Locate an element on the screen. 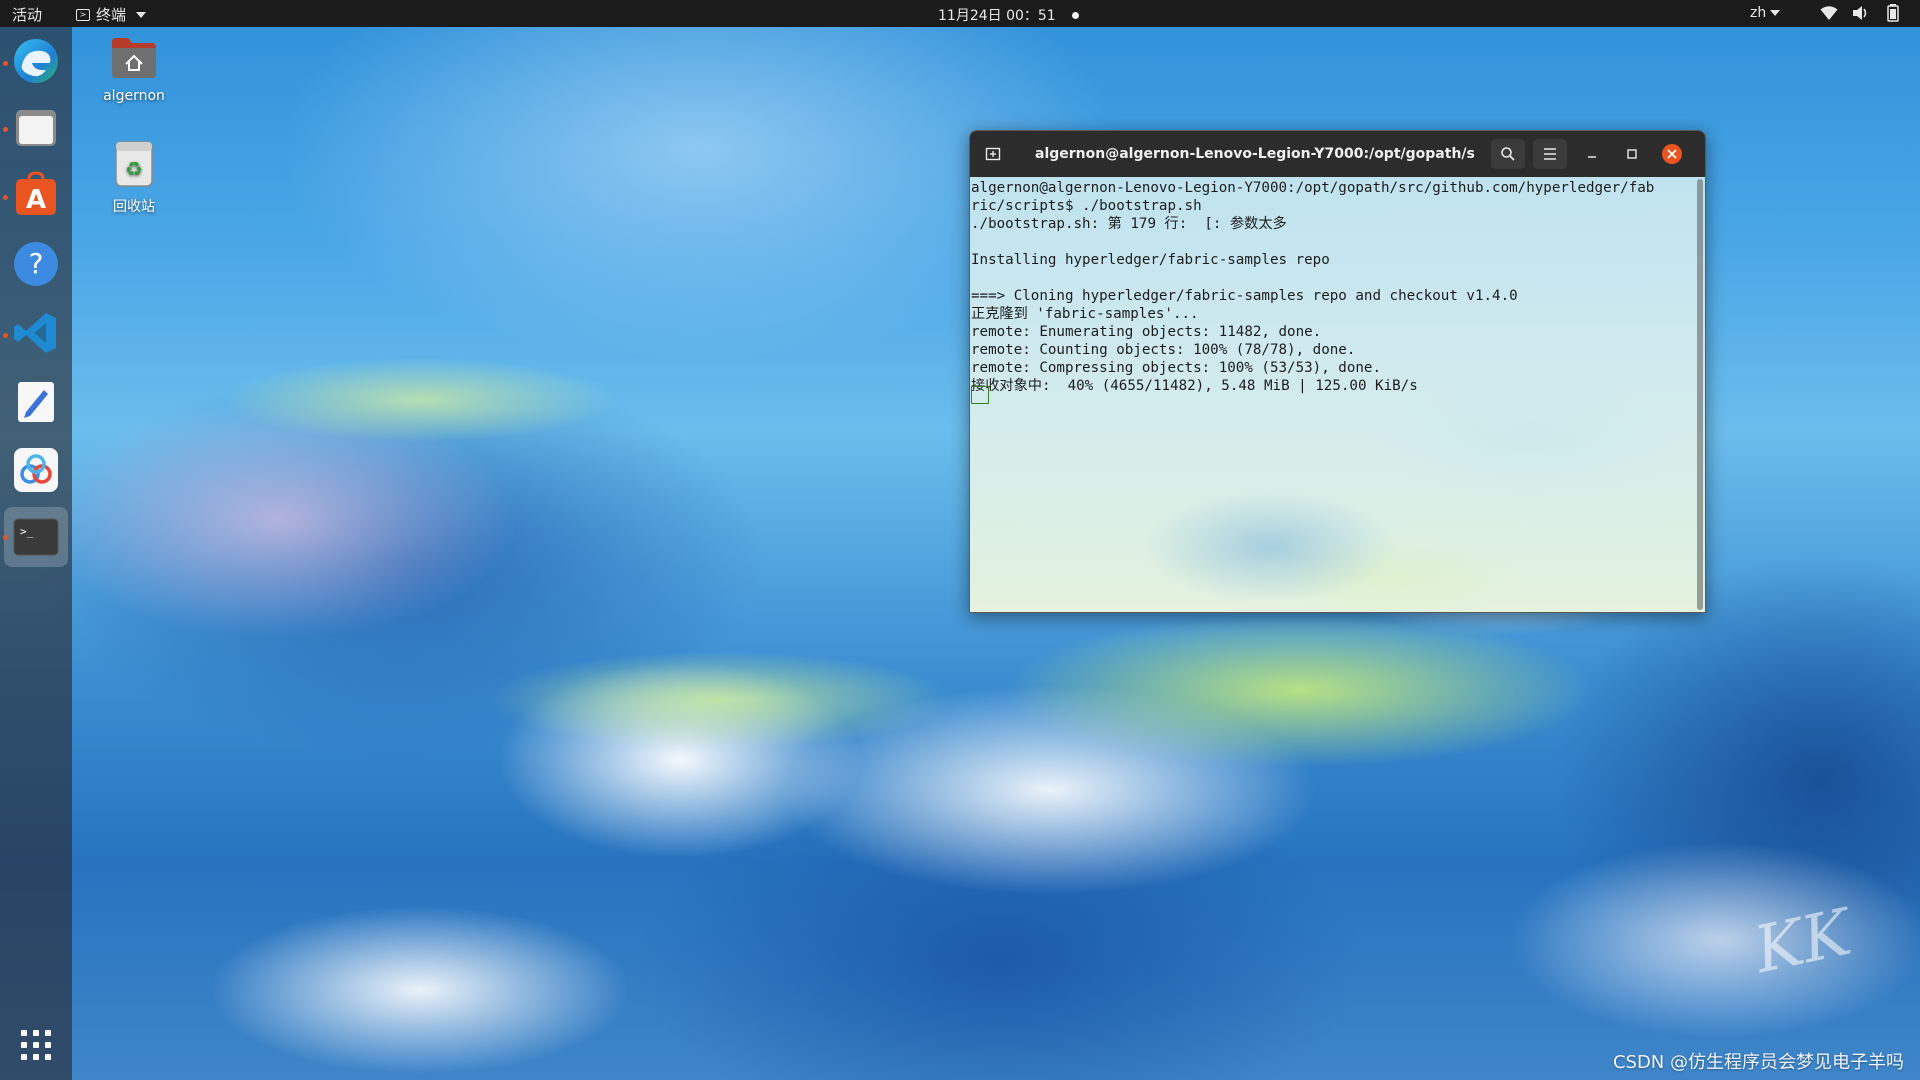 This screenshot has width=1920, height=1080. clock: 11月24日 00：51 is located at coordinates (1008, 15).